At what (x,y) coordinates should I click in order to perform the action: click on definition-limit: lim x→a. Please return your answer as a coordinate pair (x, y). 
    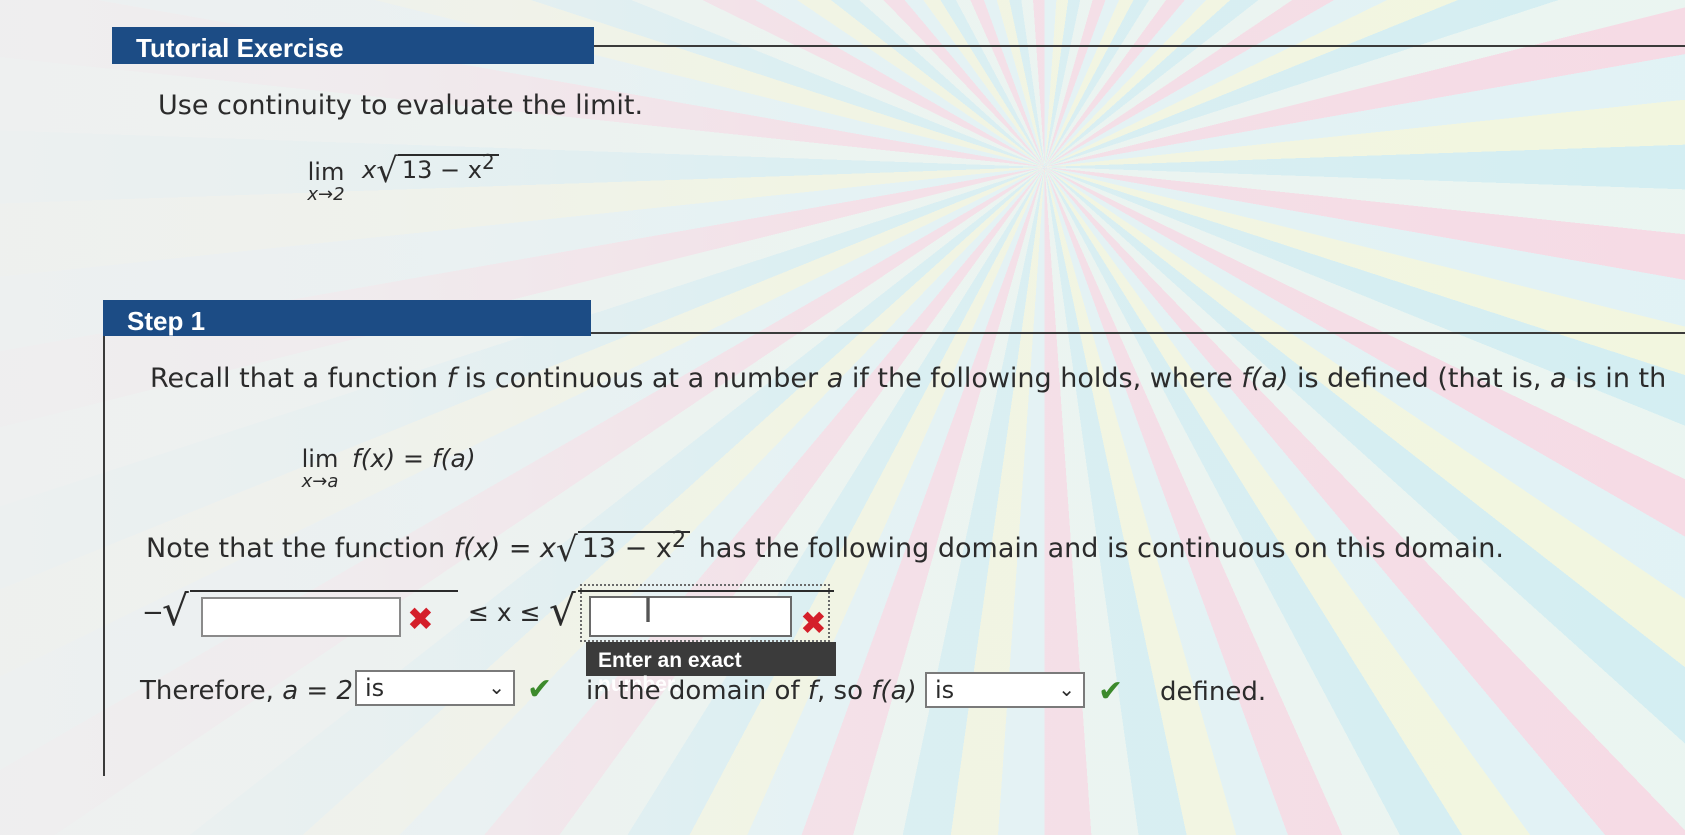
    Looking at the image, I should click on (320, 468).